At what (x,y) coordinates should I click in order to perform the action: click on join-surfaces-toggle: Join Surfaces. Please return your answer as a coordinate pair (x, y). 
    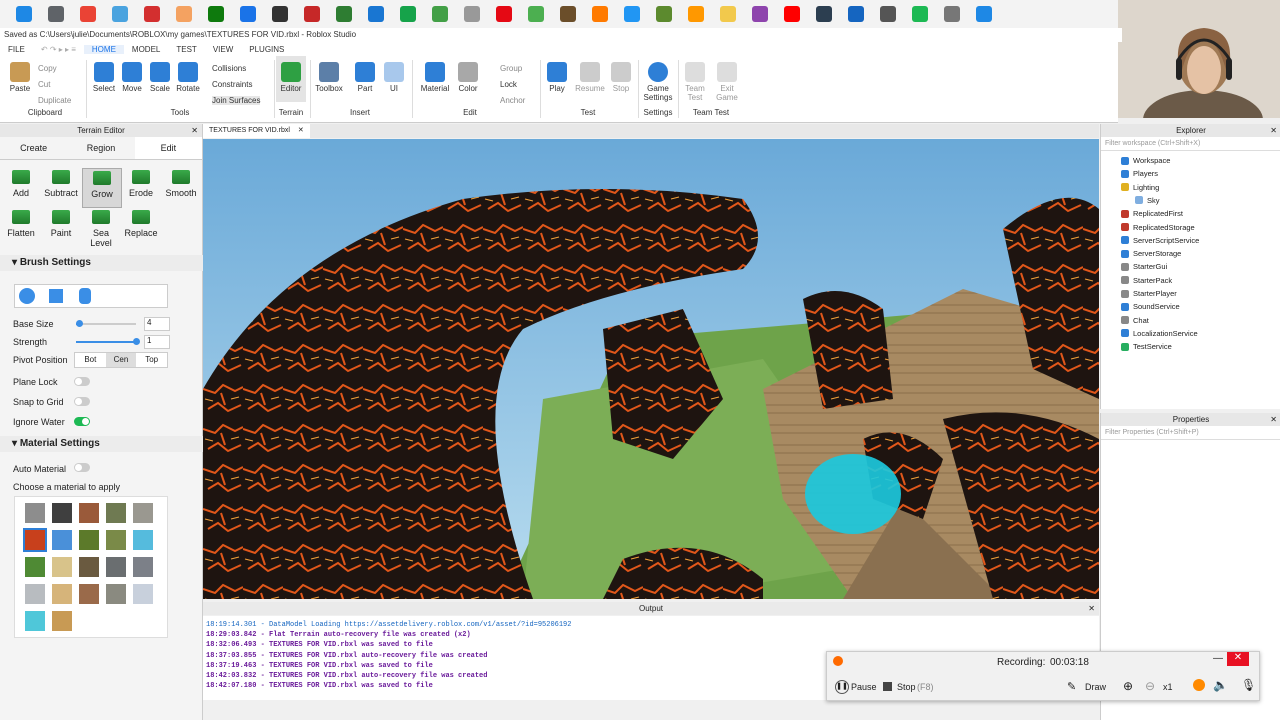
    Looking at the image, I should click on (236, 100).